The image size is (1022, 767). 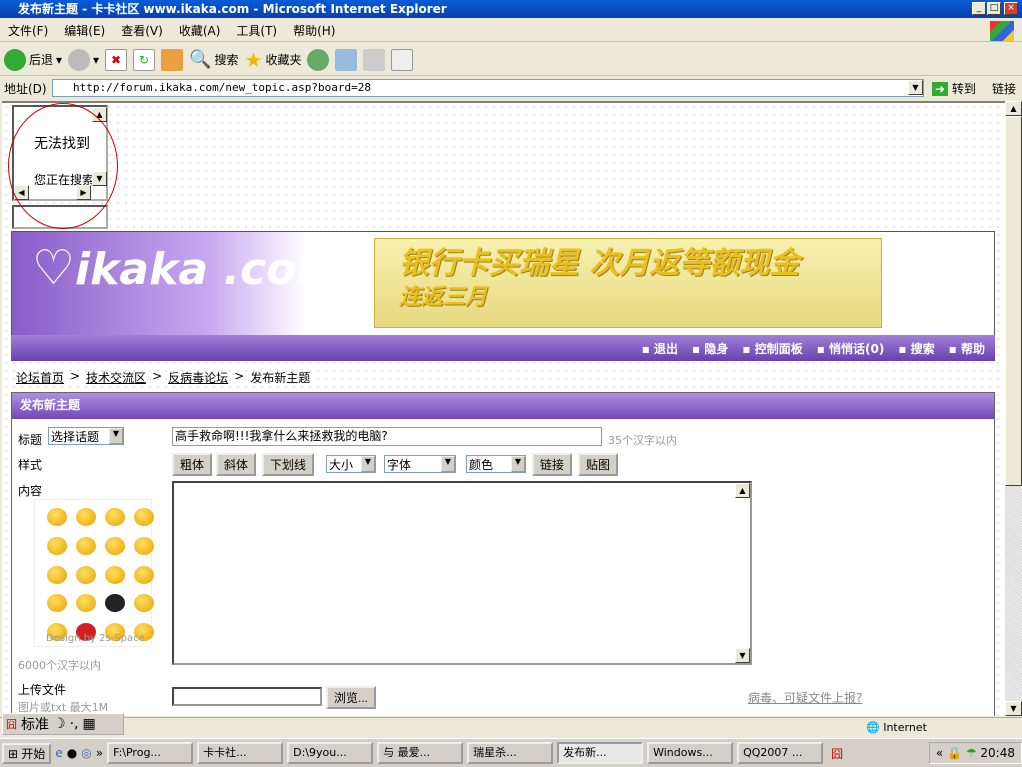 What do you see at coordinates (58, 753) in the screenshot?
I see `quick-launch-ie-icon: e` at bounding box center [58, 753].